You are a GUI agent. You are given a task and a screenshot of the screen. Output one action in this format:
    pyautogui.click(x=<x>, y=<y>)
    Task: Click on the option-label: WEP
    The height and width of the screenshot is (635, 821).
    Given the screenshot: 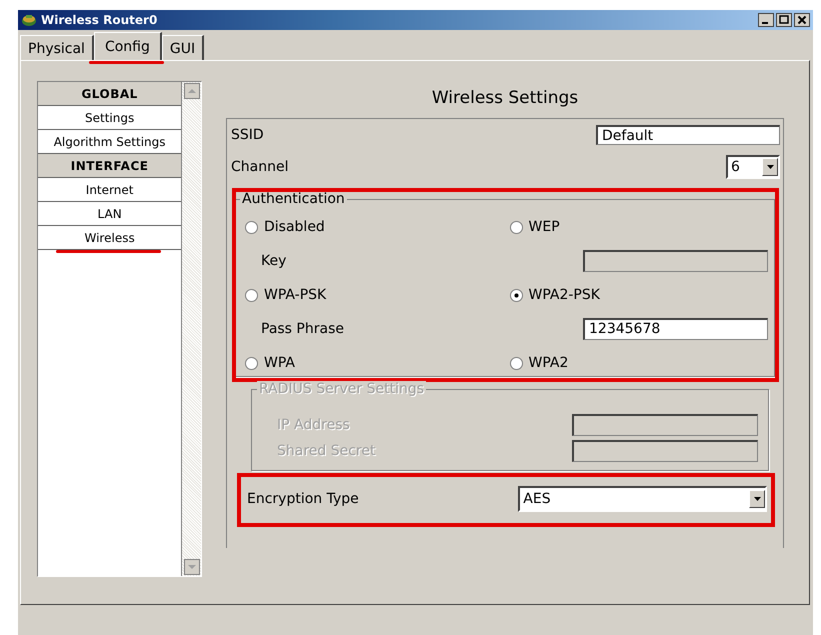 What is the action you would take?
    pyautogui.click(x=544, y=227)
    